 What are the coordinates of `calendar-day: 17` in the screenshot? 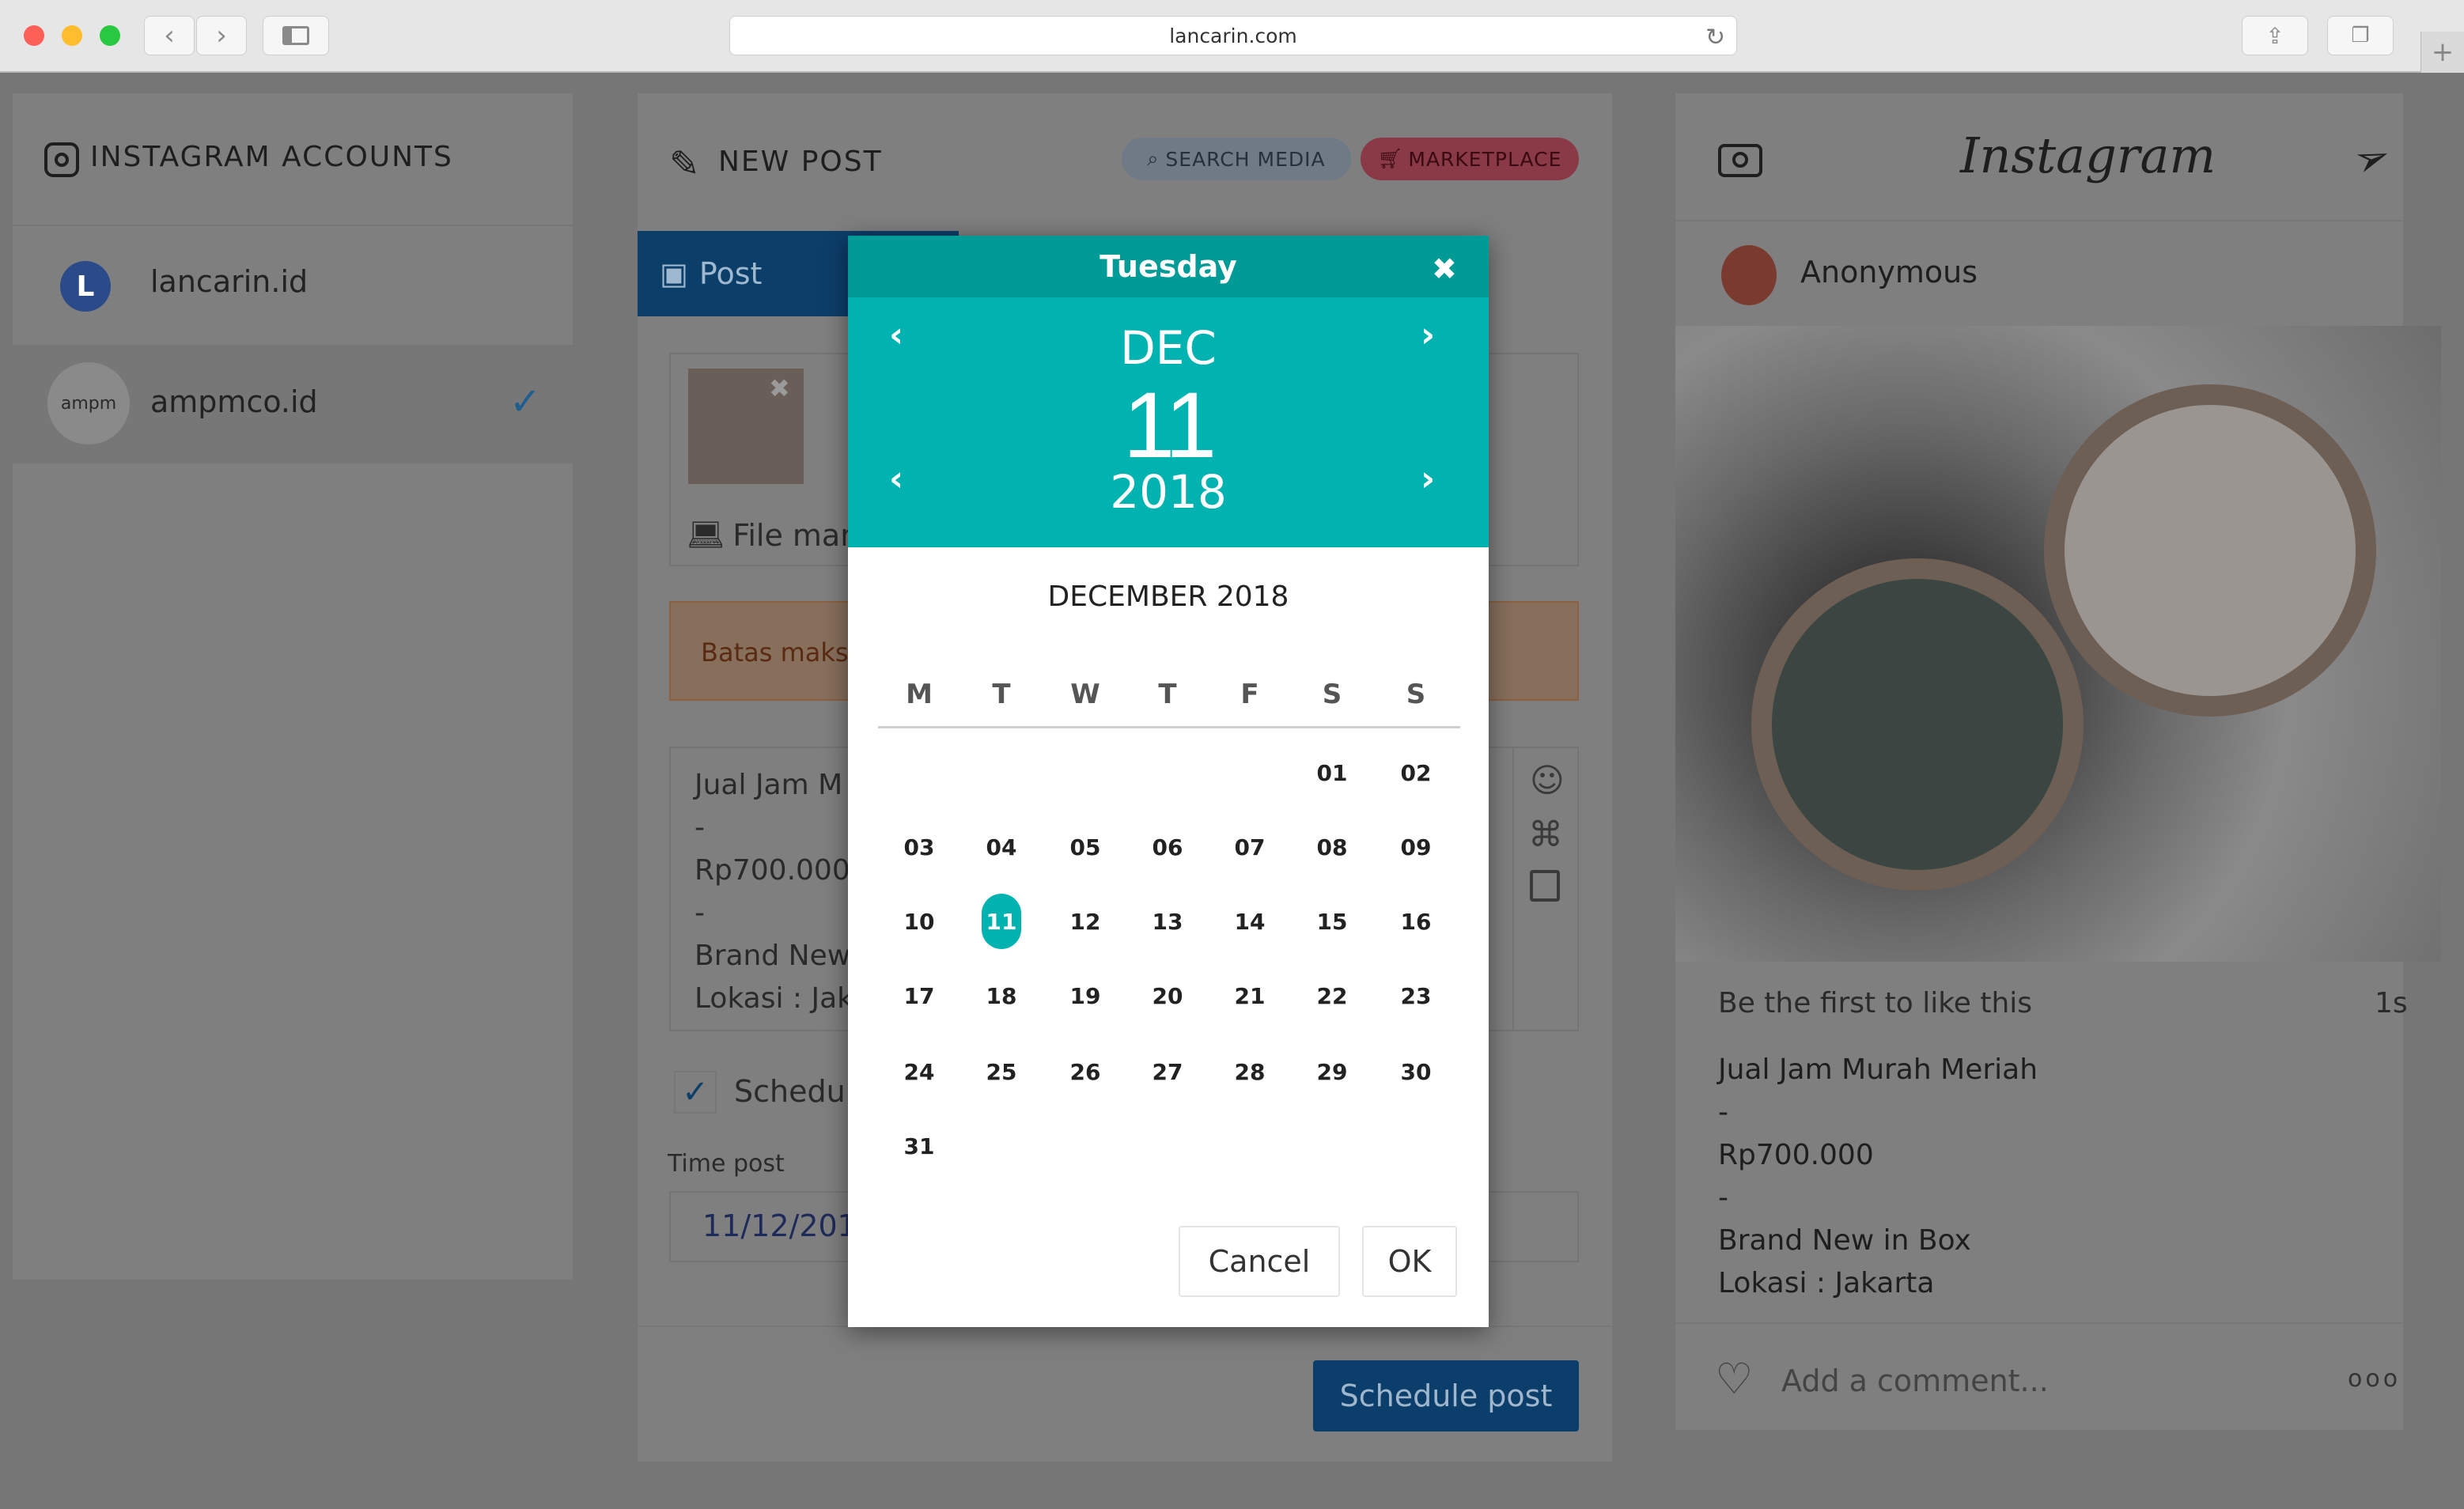 It's located at (919, 995).